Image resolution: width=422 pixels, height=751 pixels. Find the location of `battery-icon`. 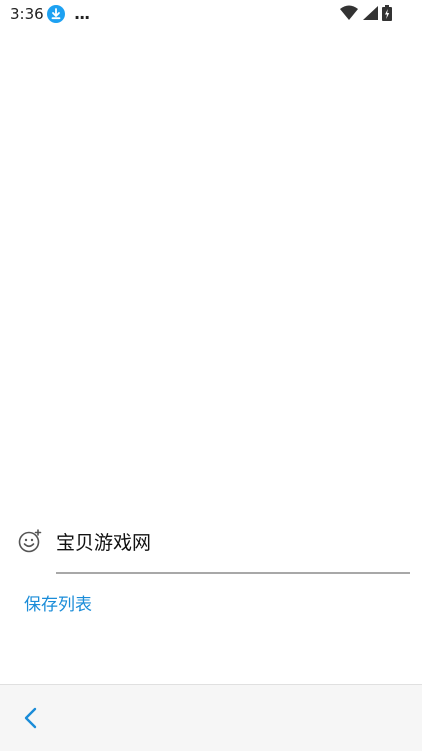

battery-icon is located at coordinates (387, 15).